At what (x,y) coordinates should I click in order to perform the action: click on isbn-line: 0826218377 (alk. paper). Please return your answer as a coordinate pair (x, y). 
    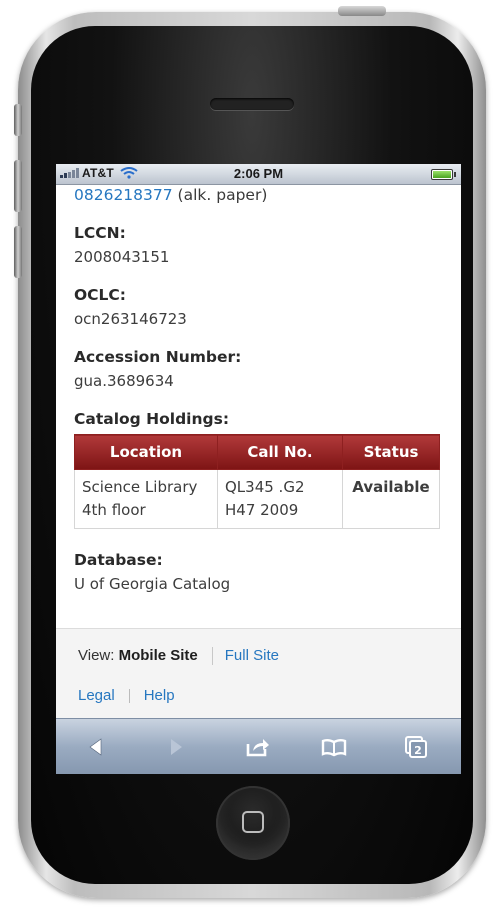
    Looking at the image, I should click on (259, 195).